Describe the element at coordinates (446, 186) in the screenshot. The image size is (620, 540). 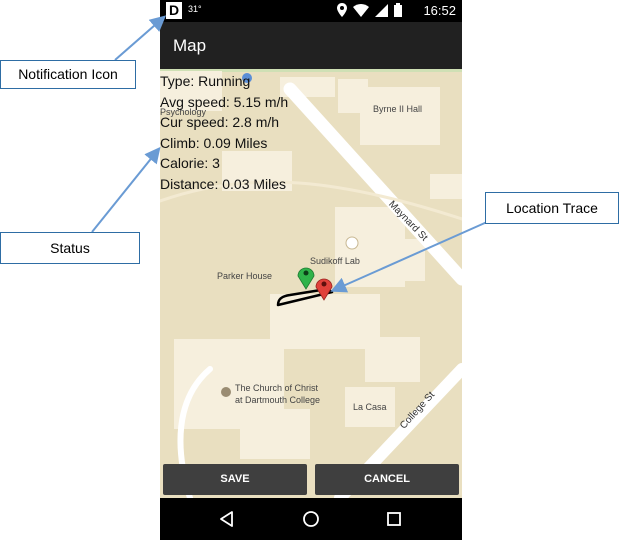
I see `building-far-east` at that location.